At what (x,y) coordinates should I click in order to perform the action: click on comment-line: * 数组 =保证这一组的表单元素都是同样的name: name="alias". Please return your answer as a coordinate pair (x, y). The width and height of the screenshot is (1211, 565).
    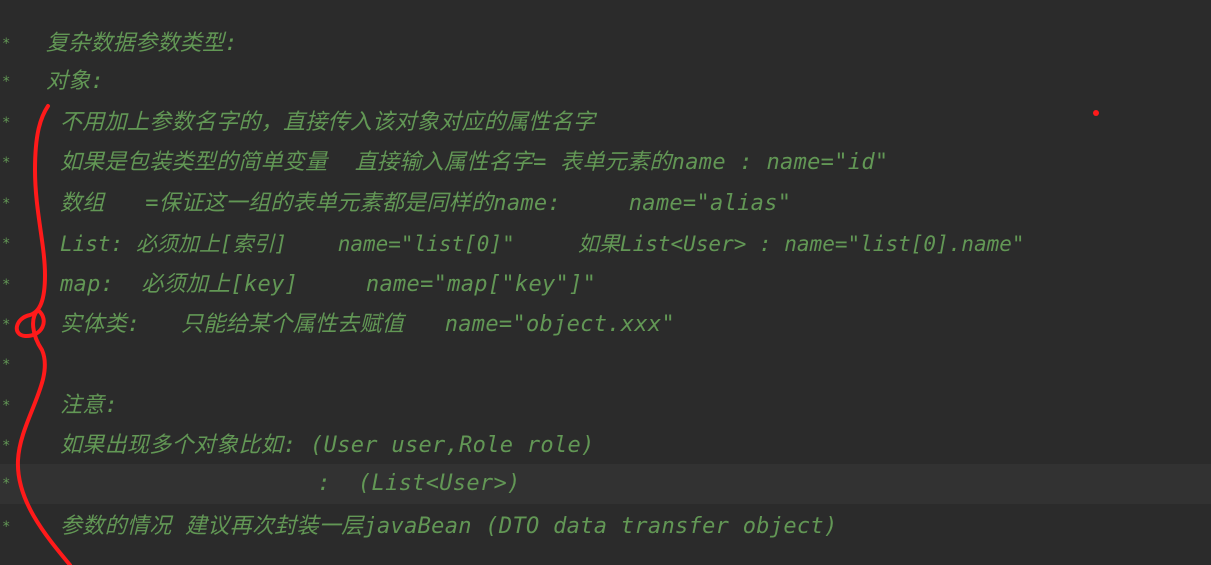
    Looking at the image, I should click on (605, 204).